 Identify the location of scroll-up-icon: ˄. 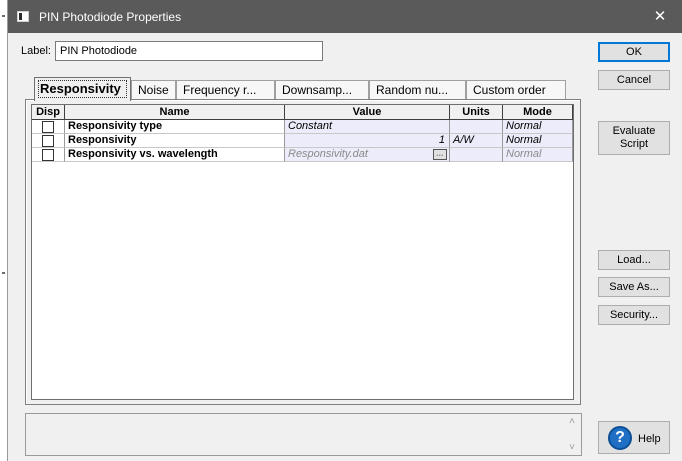
(572, 421).